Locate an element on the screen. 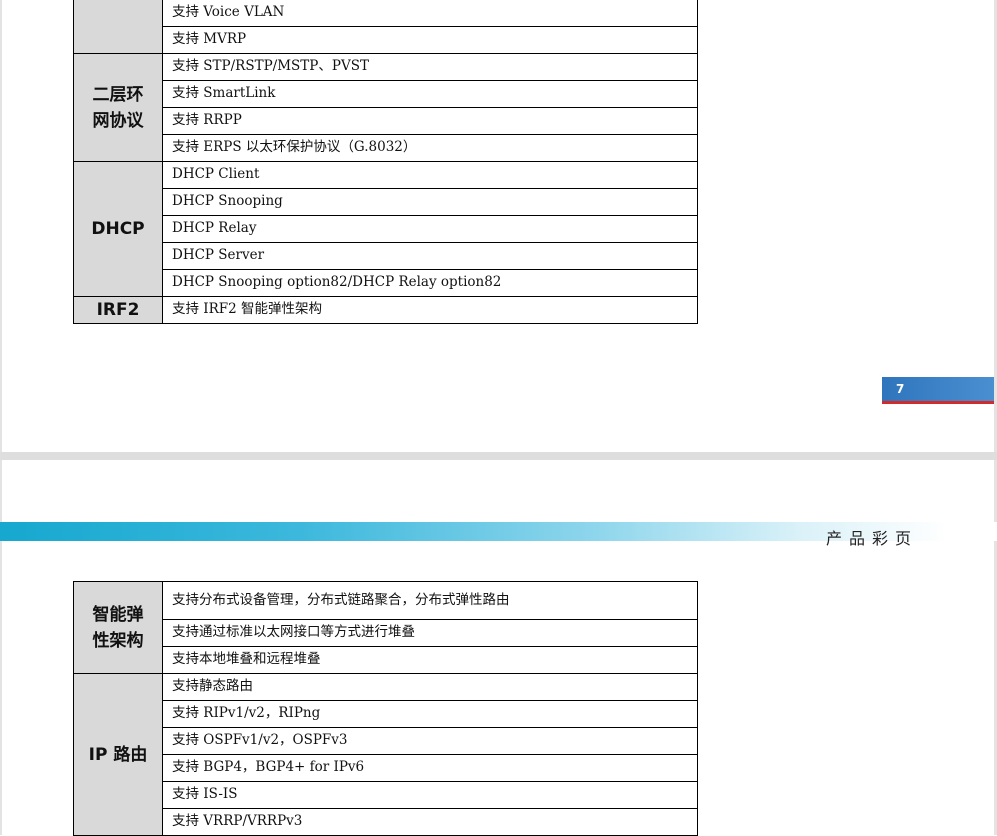 Image resolution: width=997 pixels, height=836 pixels. feature-cell: DHCP Relay is located at coordinates (430, 229).